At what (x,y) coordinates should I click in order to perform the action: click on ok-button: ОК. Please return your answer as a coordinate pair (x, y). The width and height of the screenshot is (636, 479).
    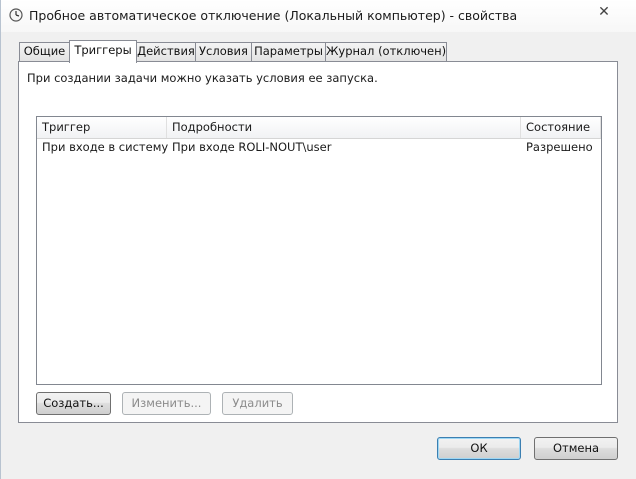
    Looking at the image, I should click on (479, 448).